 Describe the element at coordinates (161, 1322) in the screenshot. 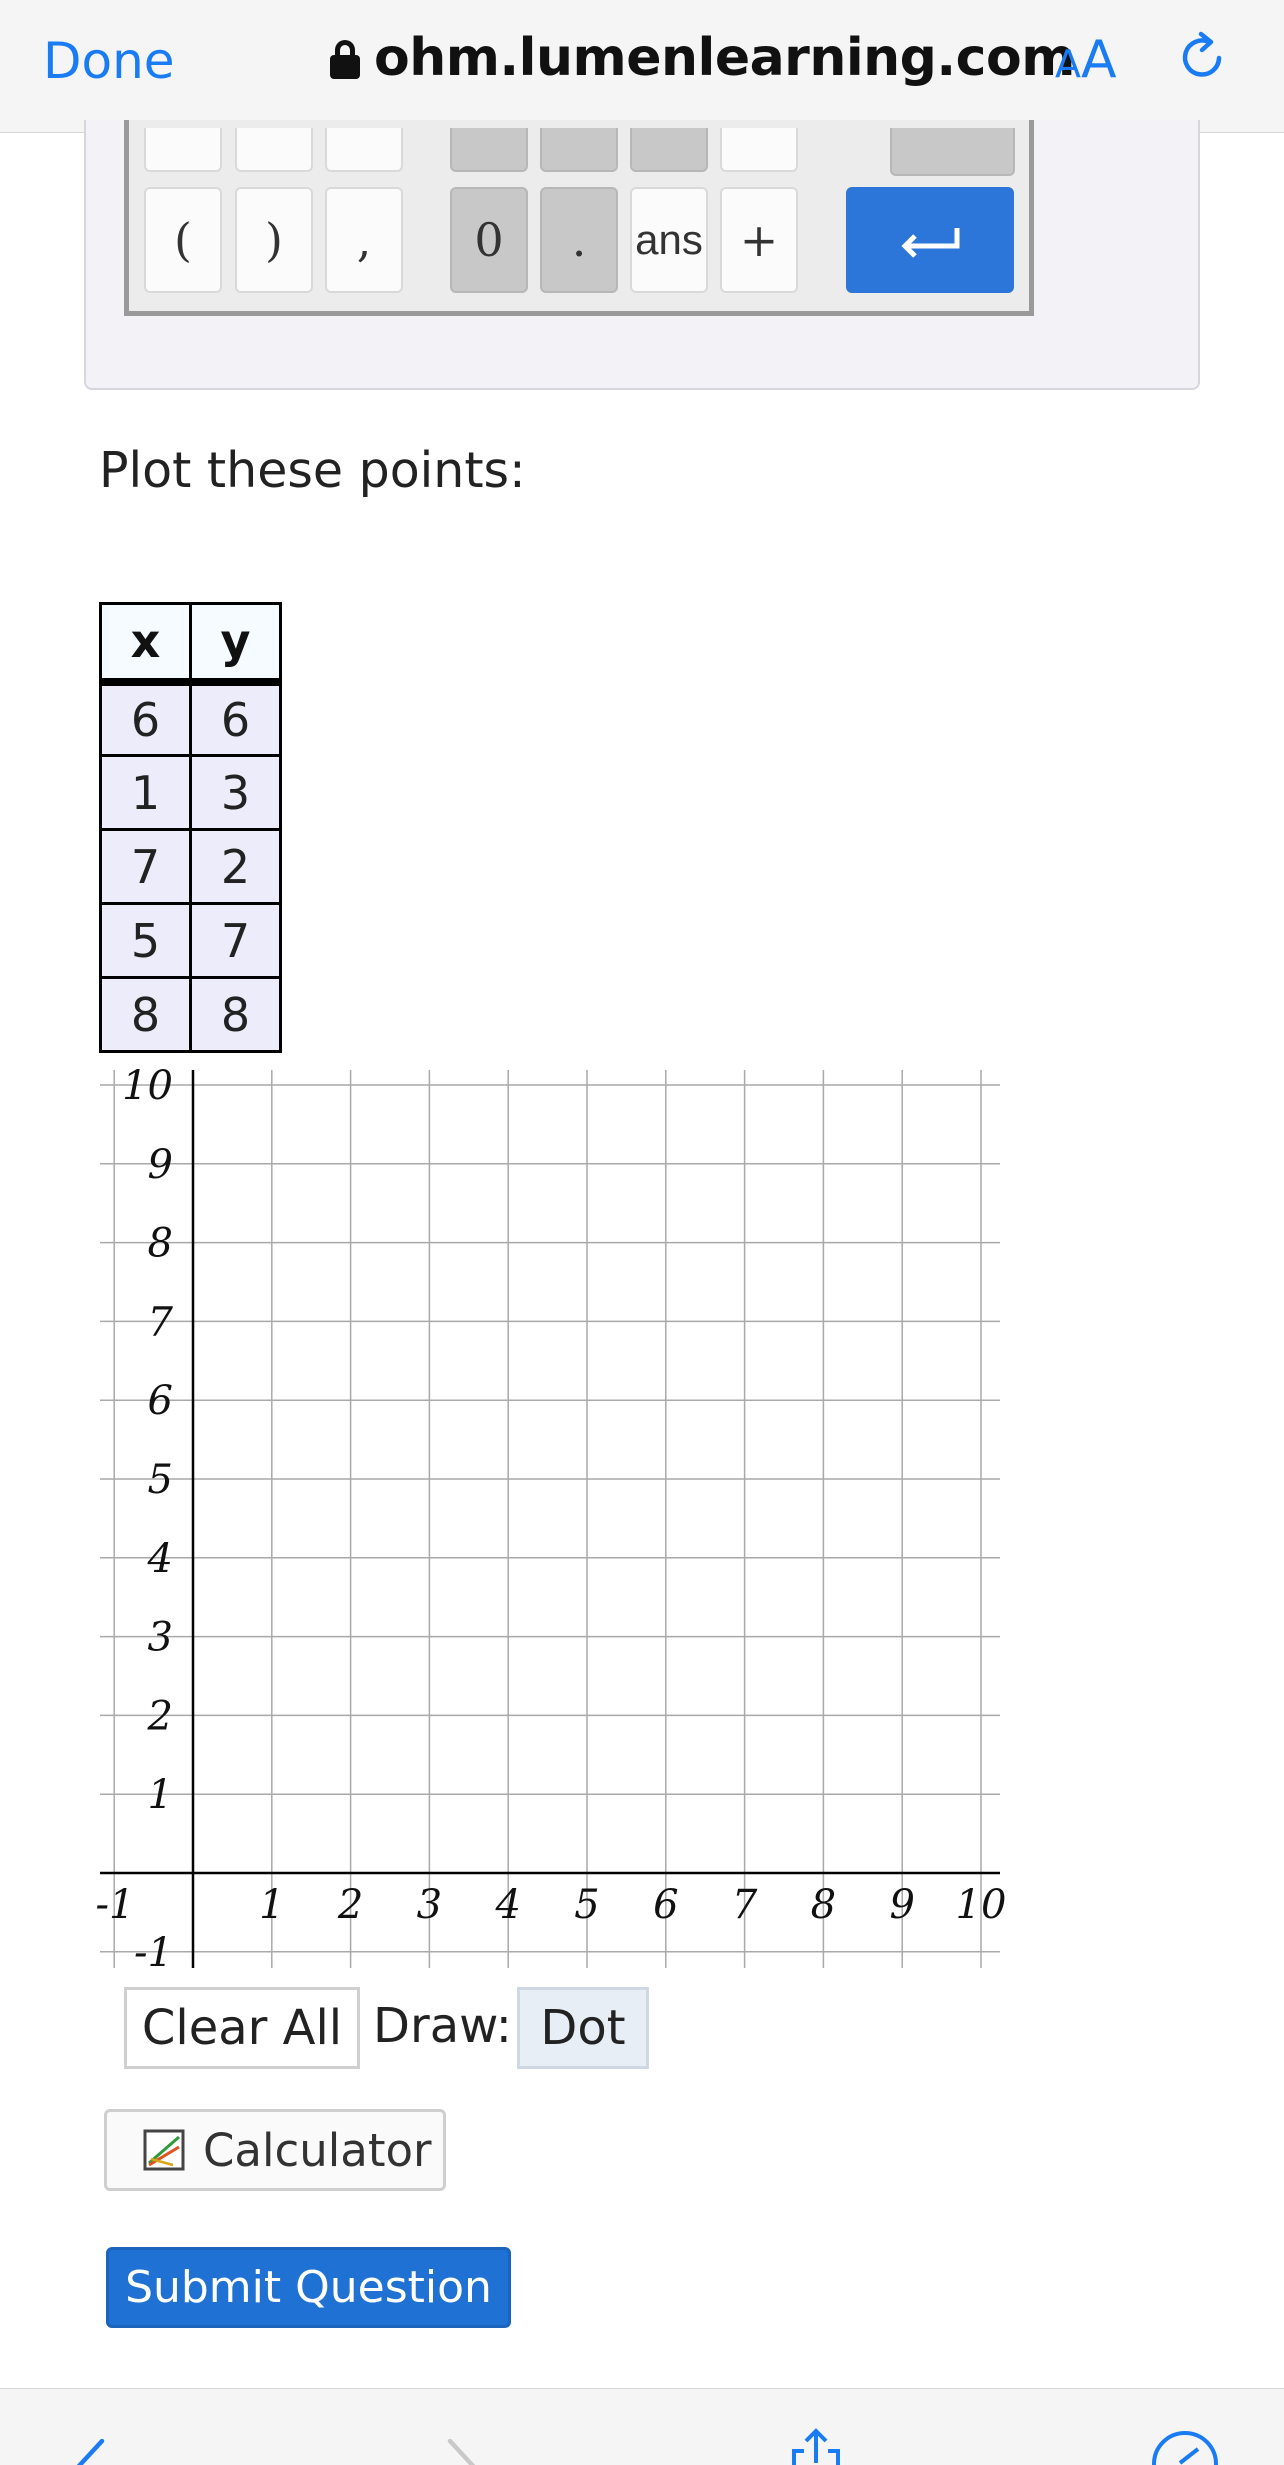

I see `y-tick-label: 7` at that location.